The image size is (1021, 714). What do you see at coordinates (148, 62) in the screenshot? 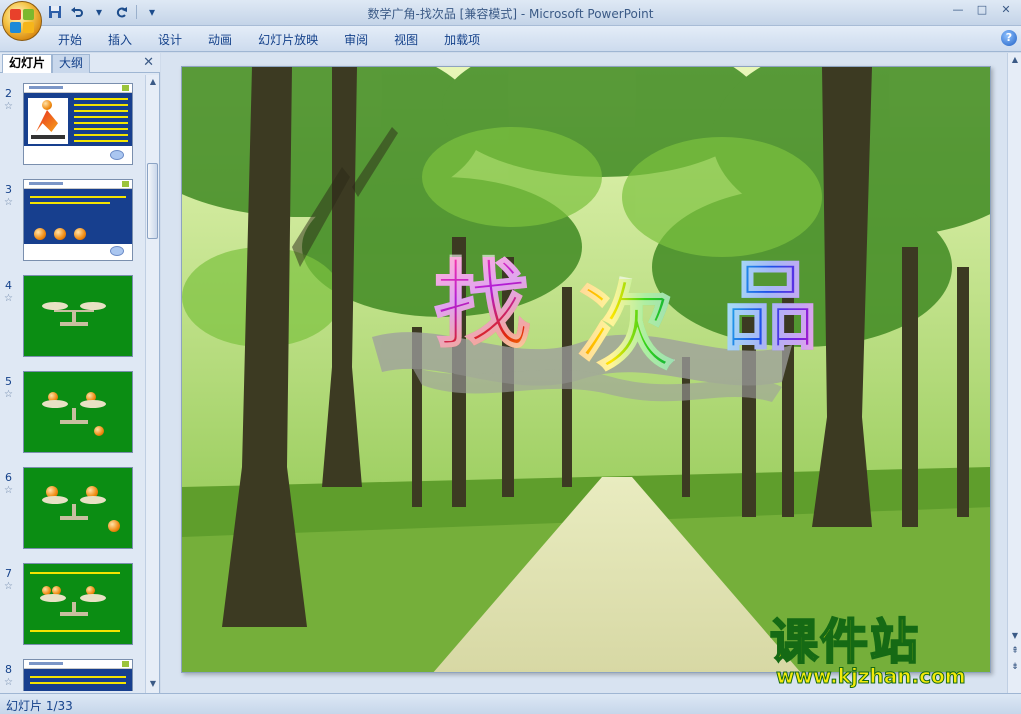
I see `close-pane-icon: ✕` at bounding box center [148, 62].